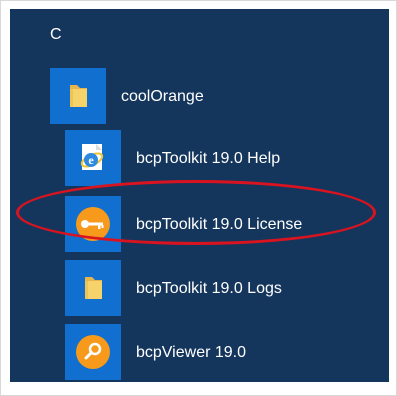  What do you see at coordinates (209, 288) in the screenshot?
I see `logs-label: bcpToolkit 19.0 Logs` at bounding box center [209, 288].